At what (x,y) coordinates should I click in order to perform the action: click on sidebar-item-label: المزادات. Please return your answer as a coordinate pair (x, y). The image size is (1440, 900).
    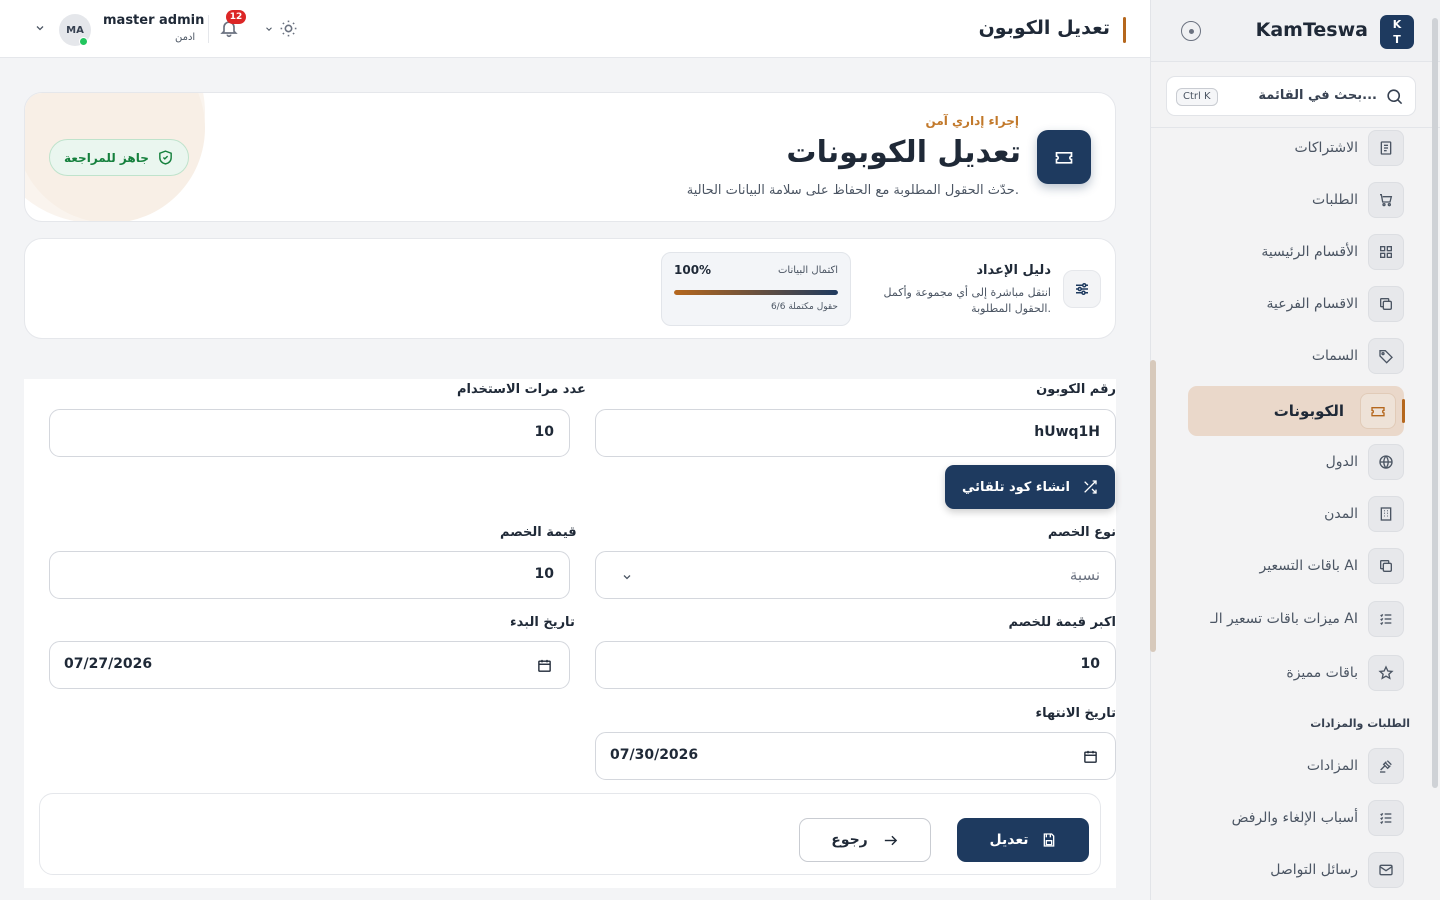
    Looking at the image, I should click on (1332, 765).